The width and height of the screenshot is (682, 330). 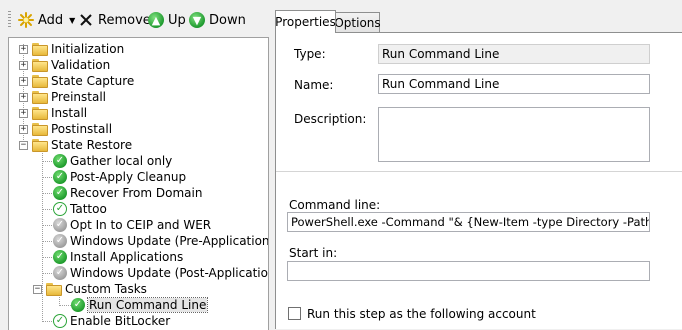 What do you see at coordinates (479, 171) in the screenshot?
I see `section-divider` at bounding box center [479, 171].